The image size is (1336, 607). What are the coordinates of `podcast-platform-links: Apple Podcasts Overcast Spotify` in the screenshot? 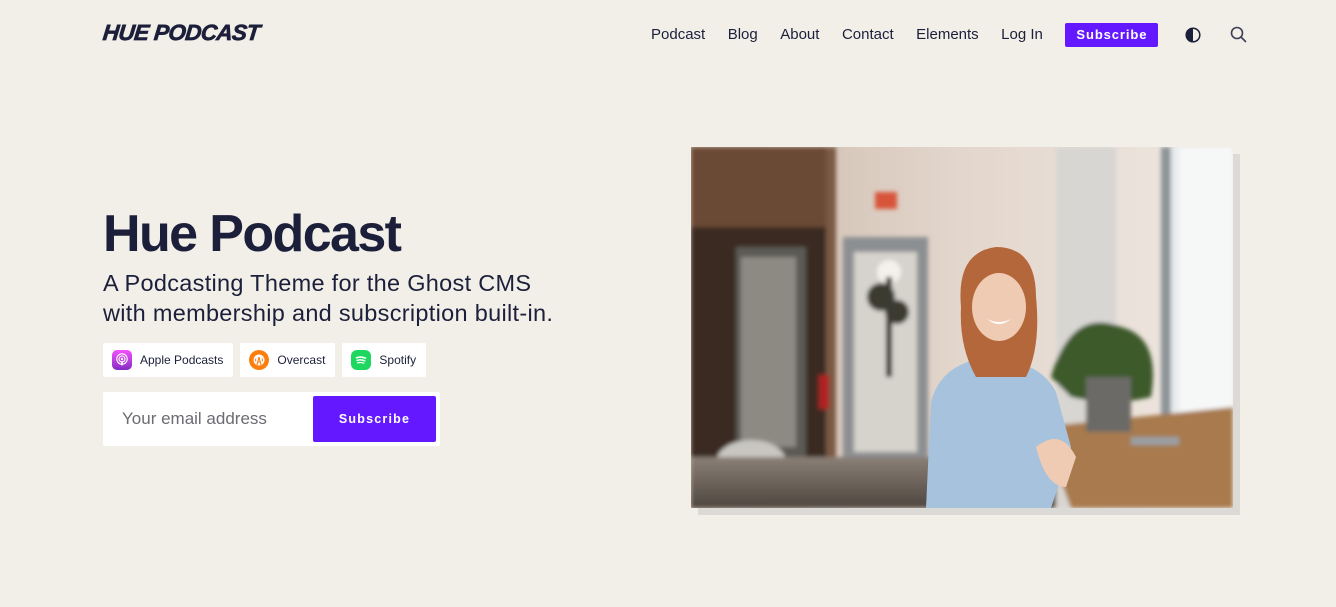 It's located at (265, 360).